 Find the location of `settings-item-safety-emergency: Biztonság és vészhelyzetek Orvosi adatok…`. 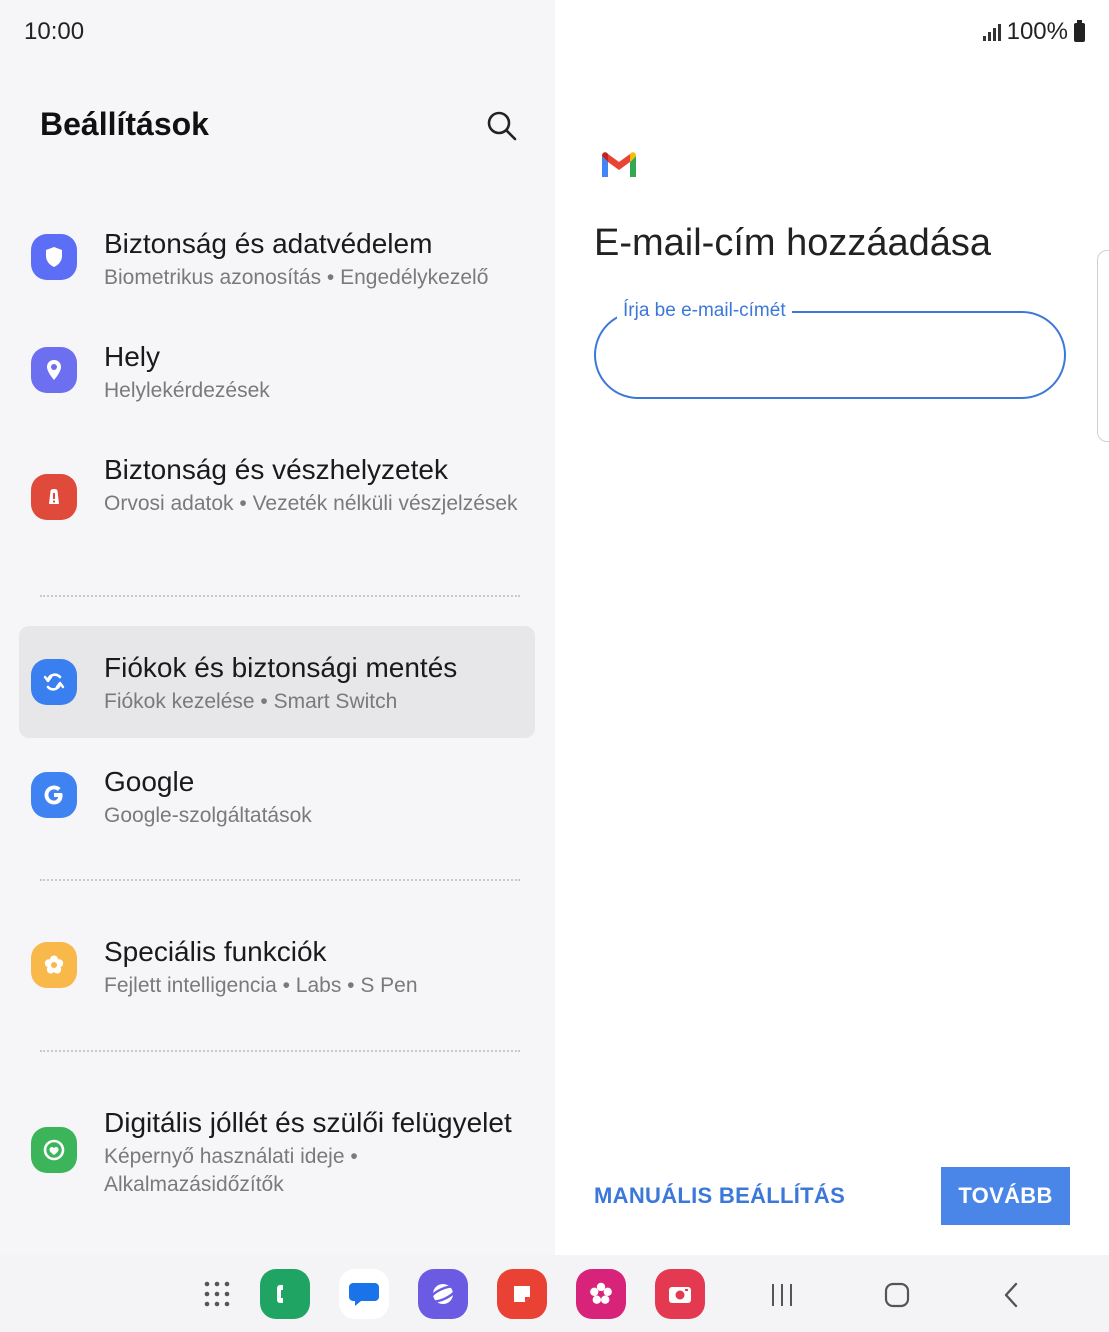

settings-item-safety-emergency: Biztonság és vészhelyzetek Orvosi adatok… is located at coordinates (277, 502).